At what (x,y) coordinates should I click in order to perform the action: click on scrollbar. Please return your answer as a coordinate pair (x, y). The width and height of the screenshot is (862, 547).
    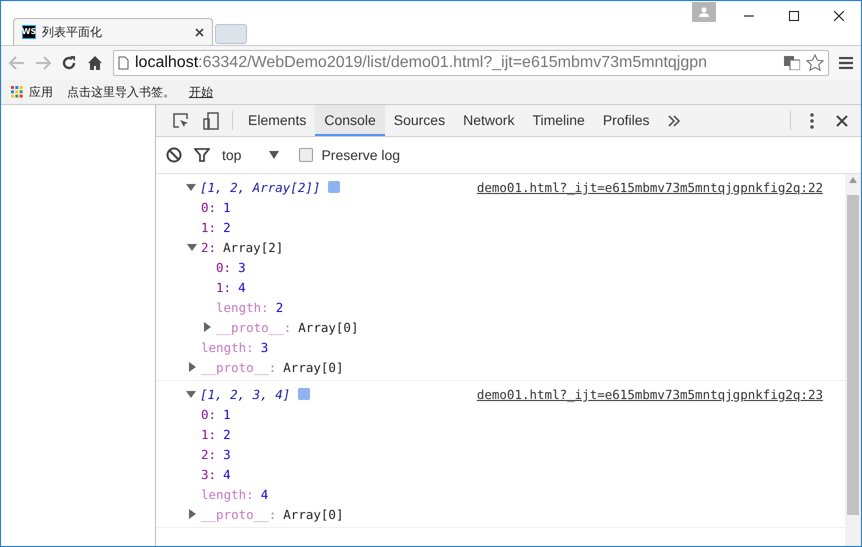
    Looking at the image, I should click on (853, 360).